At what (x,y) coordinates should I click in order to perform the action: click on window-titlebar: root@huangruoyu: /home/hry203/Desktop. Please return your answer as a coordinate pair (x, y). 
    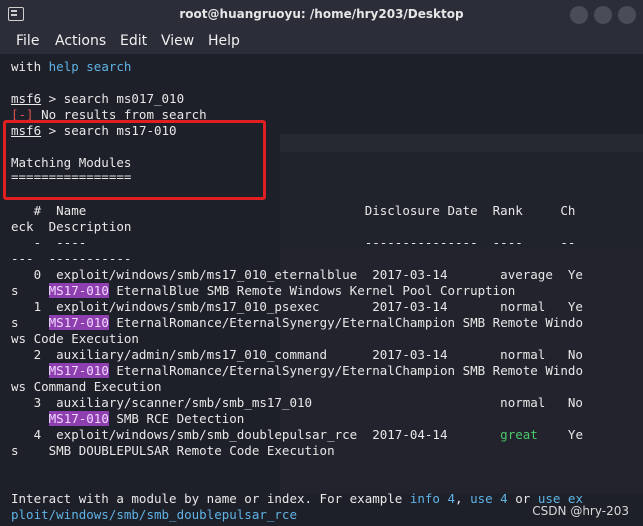
    Looking at the image, I should click on (321, 15).